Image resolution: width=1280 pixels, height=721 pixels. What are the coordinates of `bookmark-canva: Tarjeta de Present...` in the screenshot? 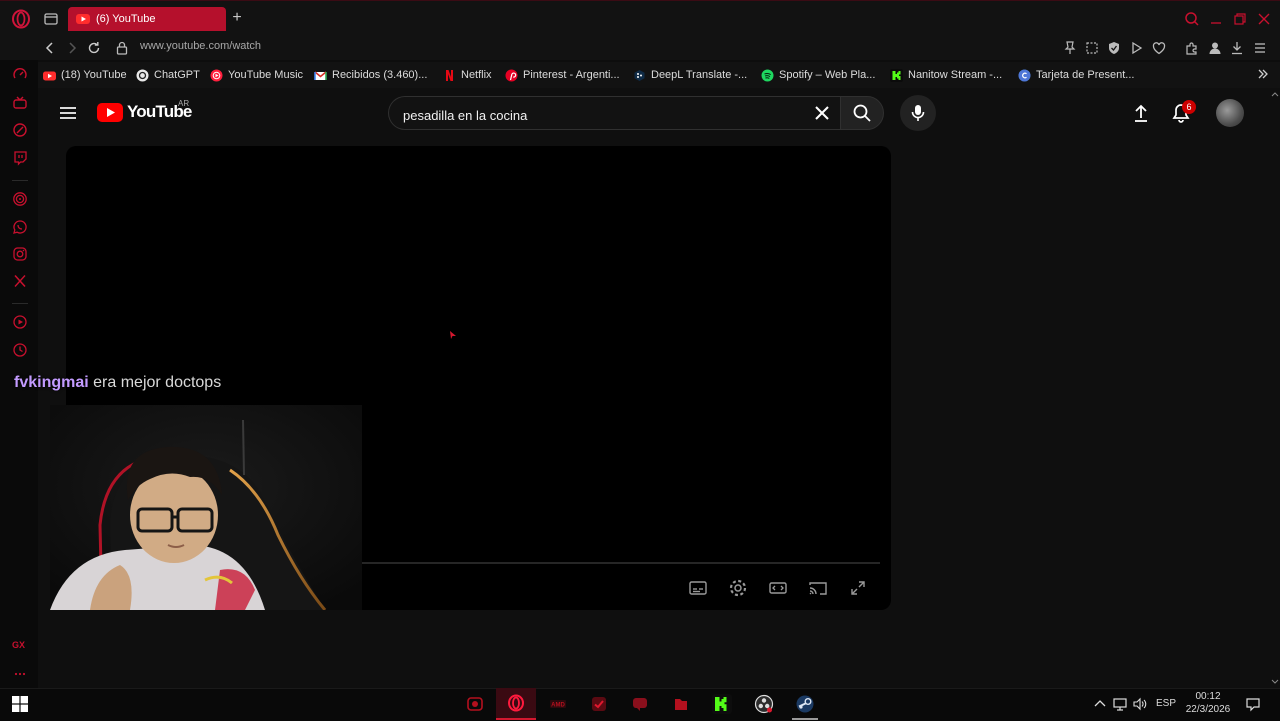 It's located at (1076, 75).